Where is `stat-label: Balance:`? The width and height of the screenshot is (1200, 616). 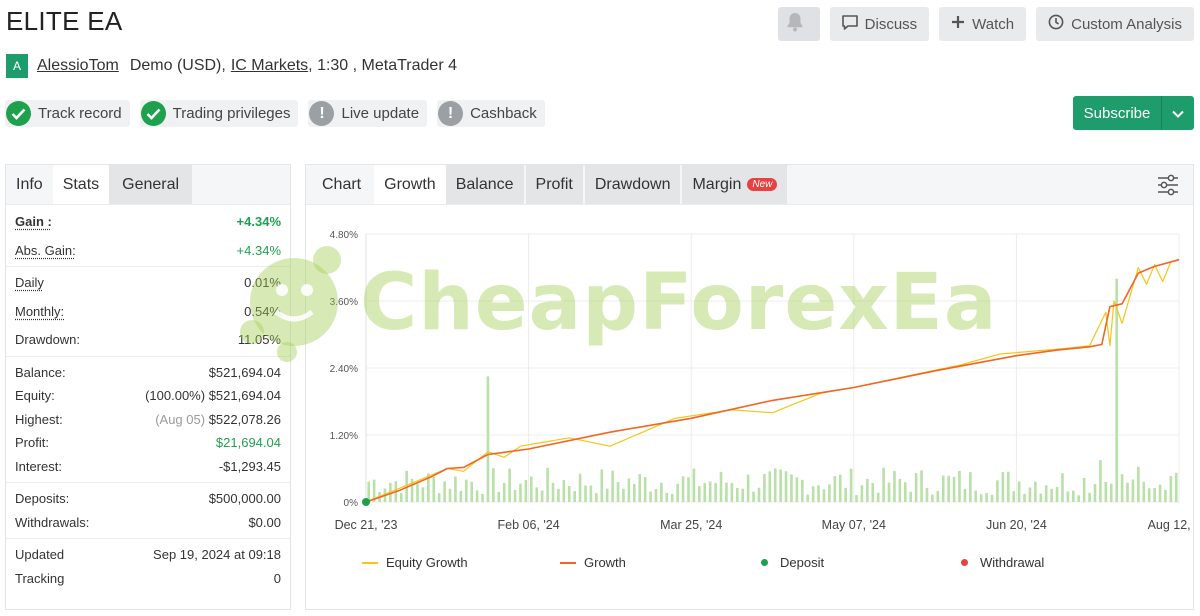
stat-label: Balance: is located at coordinates (40, 372).